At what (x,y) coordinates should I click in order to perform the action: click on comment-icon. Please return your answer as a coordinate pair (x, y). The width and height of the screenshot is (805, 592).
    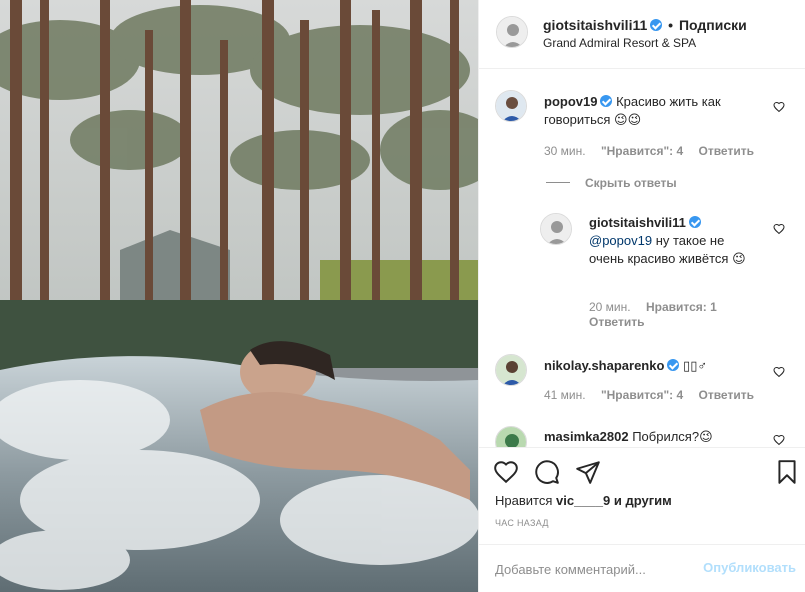
    Looking at the image, I should click on (547, 472).